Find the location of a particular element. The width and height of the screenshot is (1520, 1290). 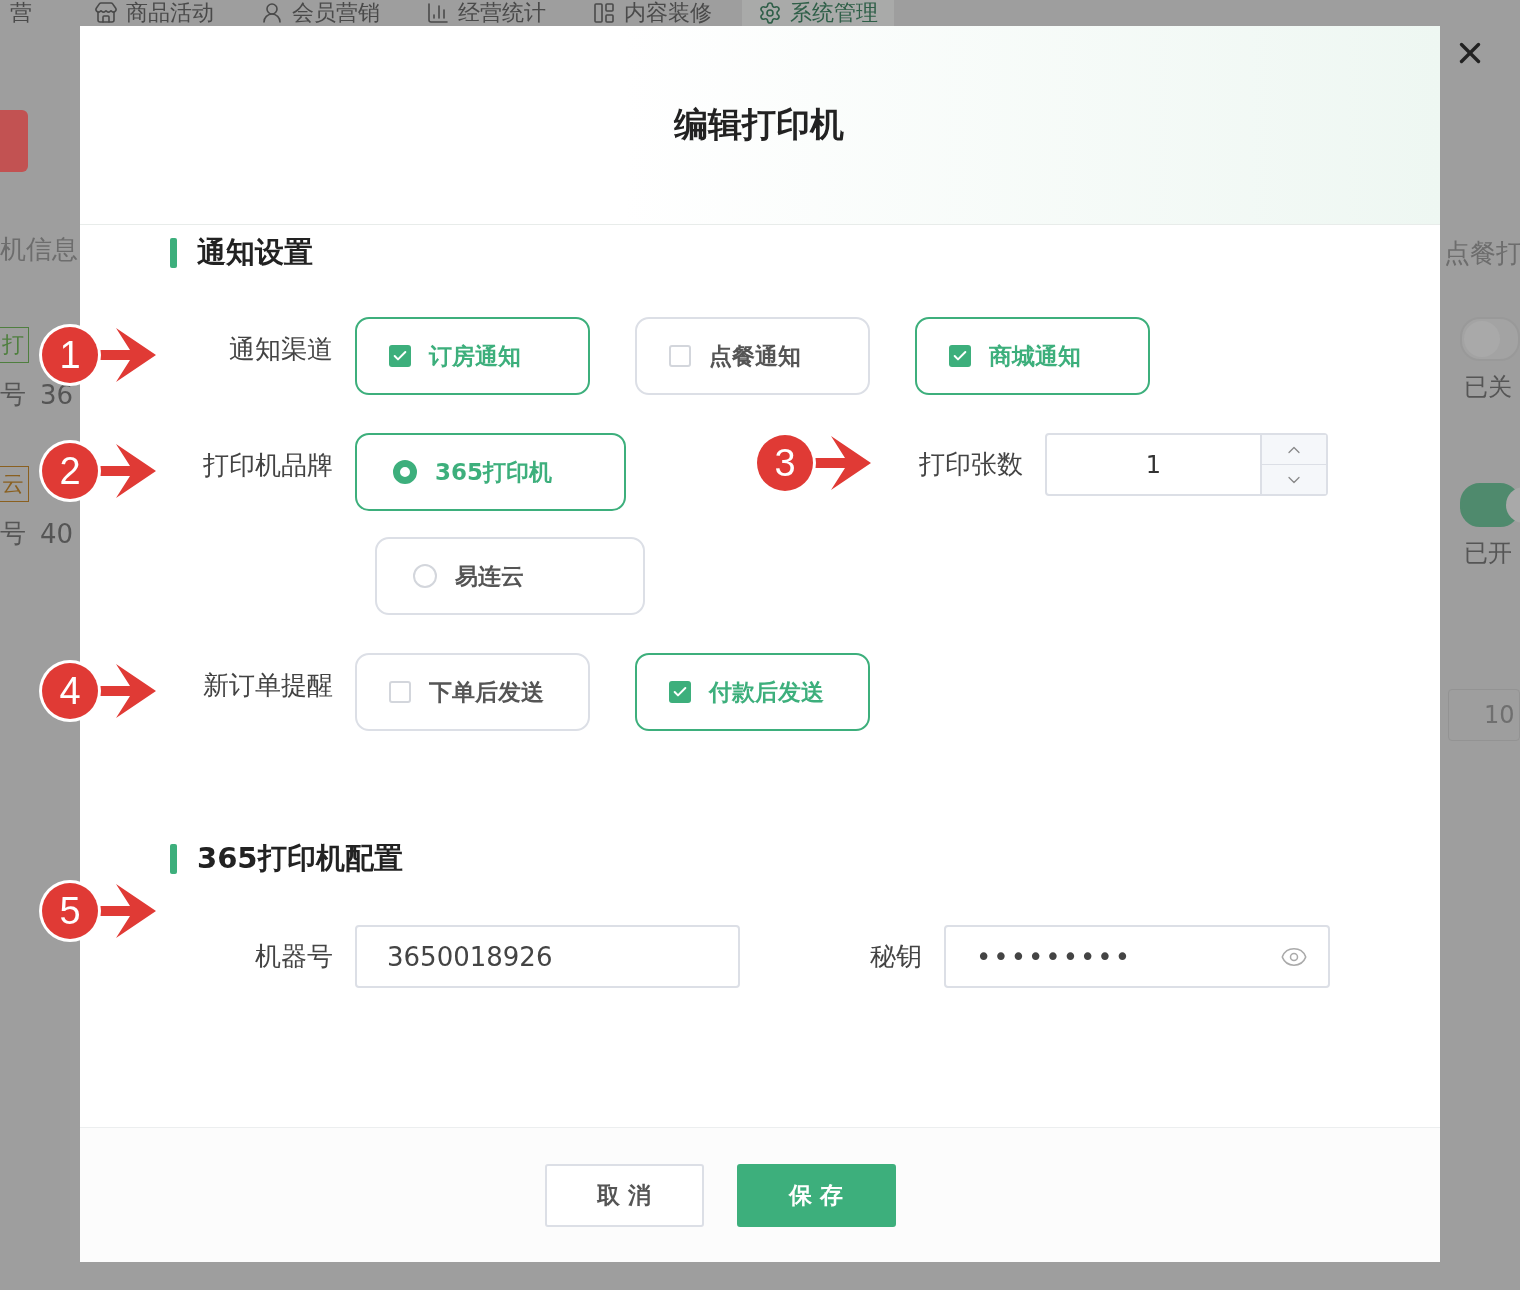

dialog-title: 编辑打印机 is located at coordinates (759, 124).